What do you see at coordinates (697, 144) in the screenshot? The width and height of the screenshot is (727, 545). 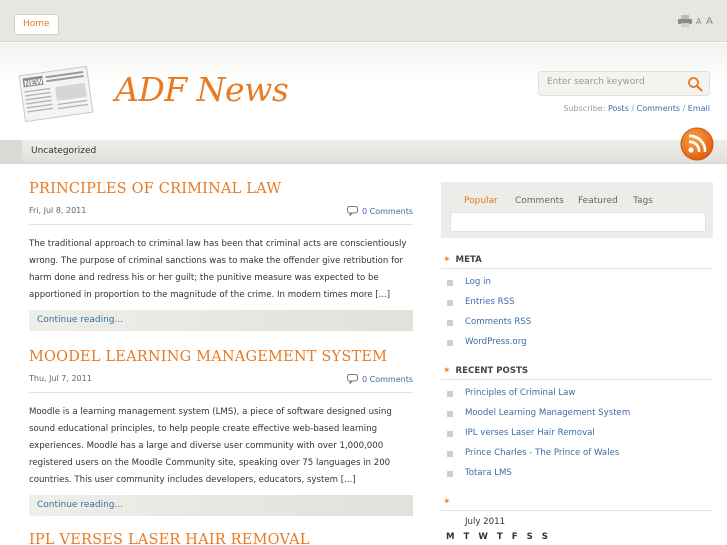 I see `rss-icon` at bounding box center [697, 144].